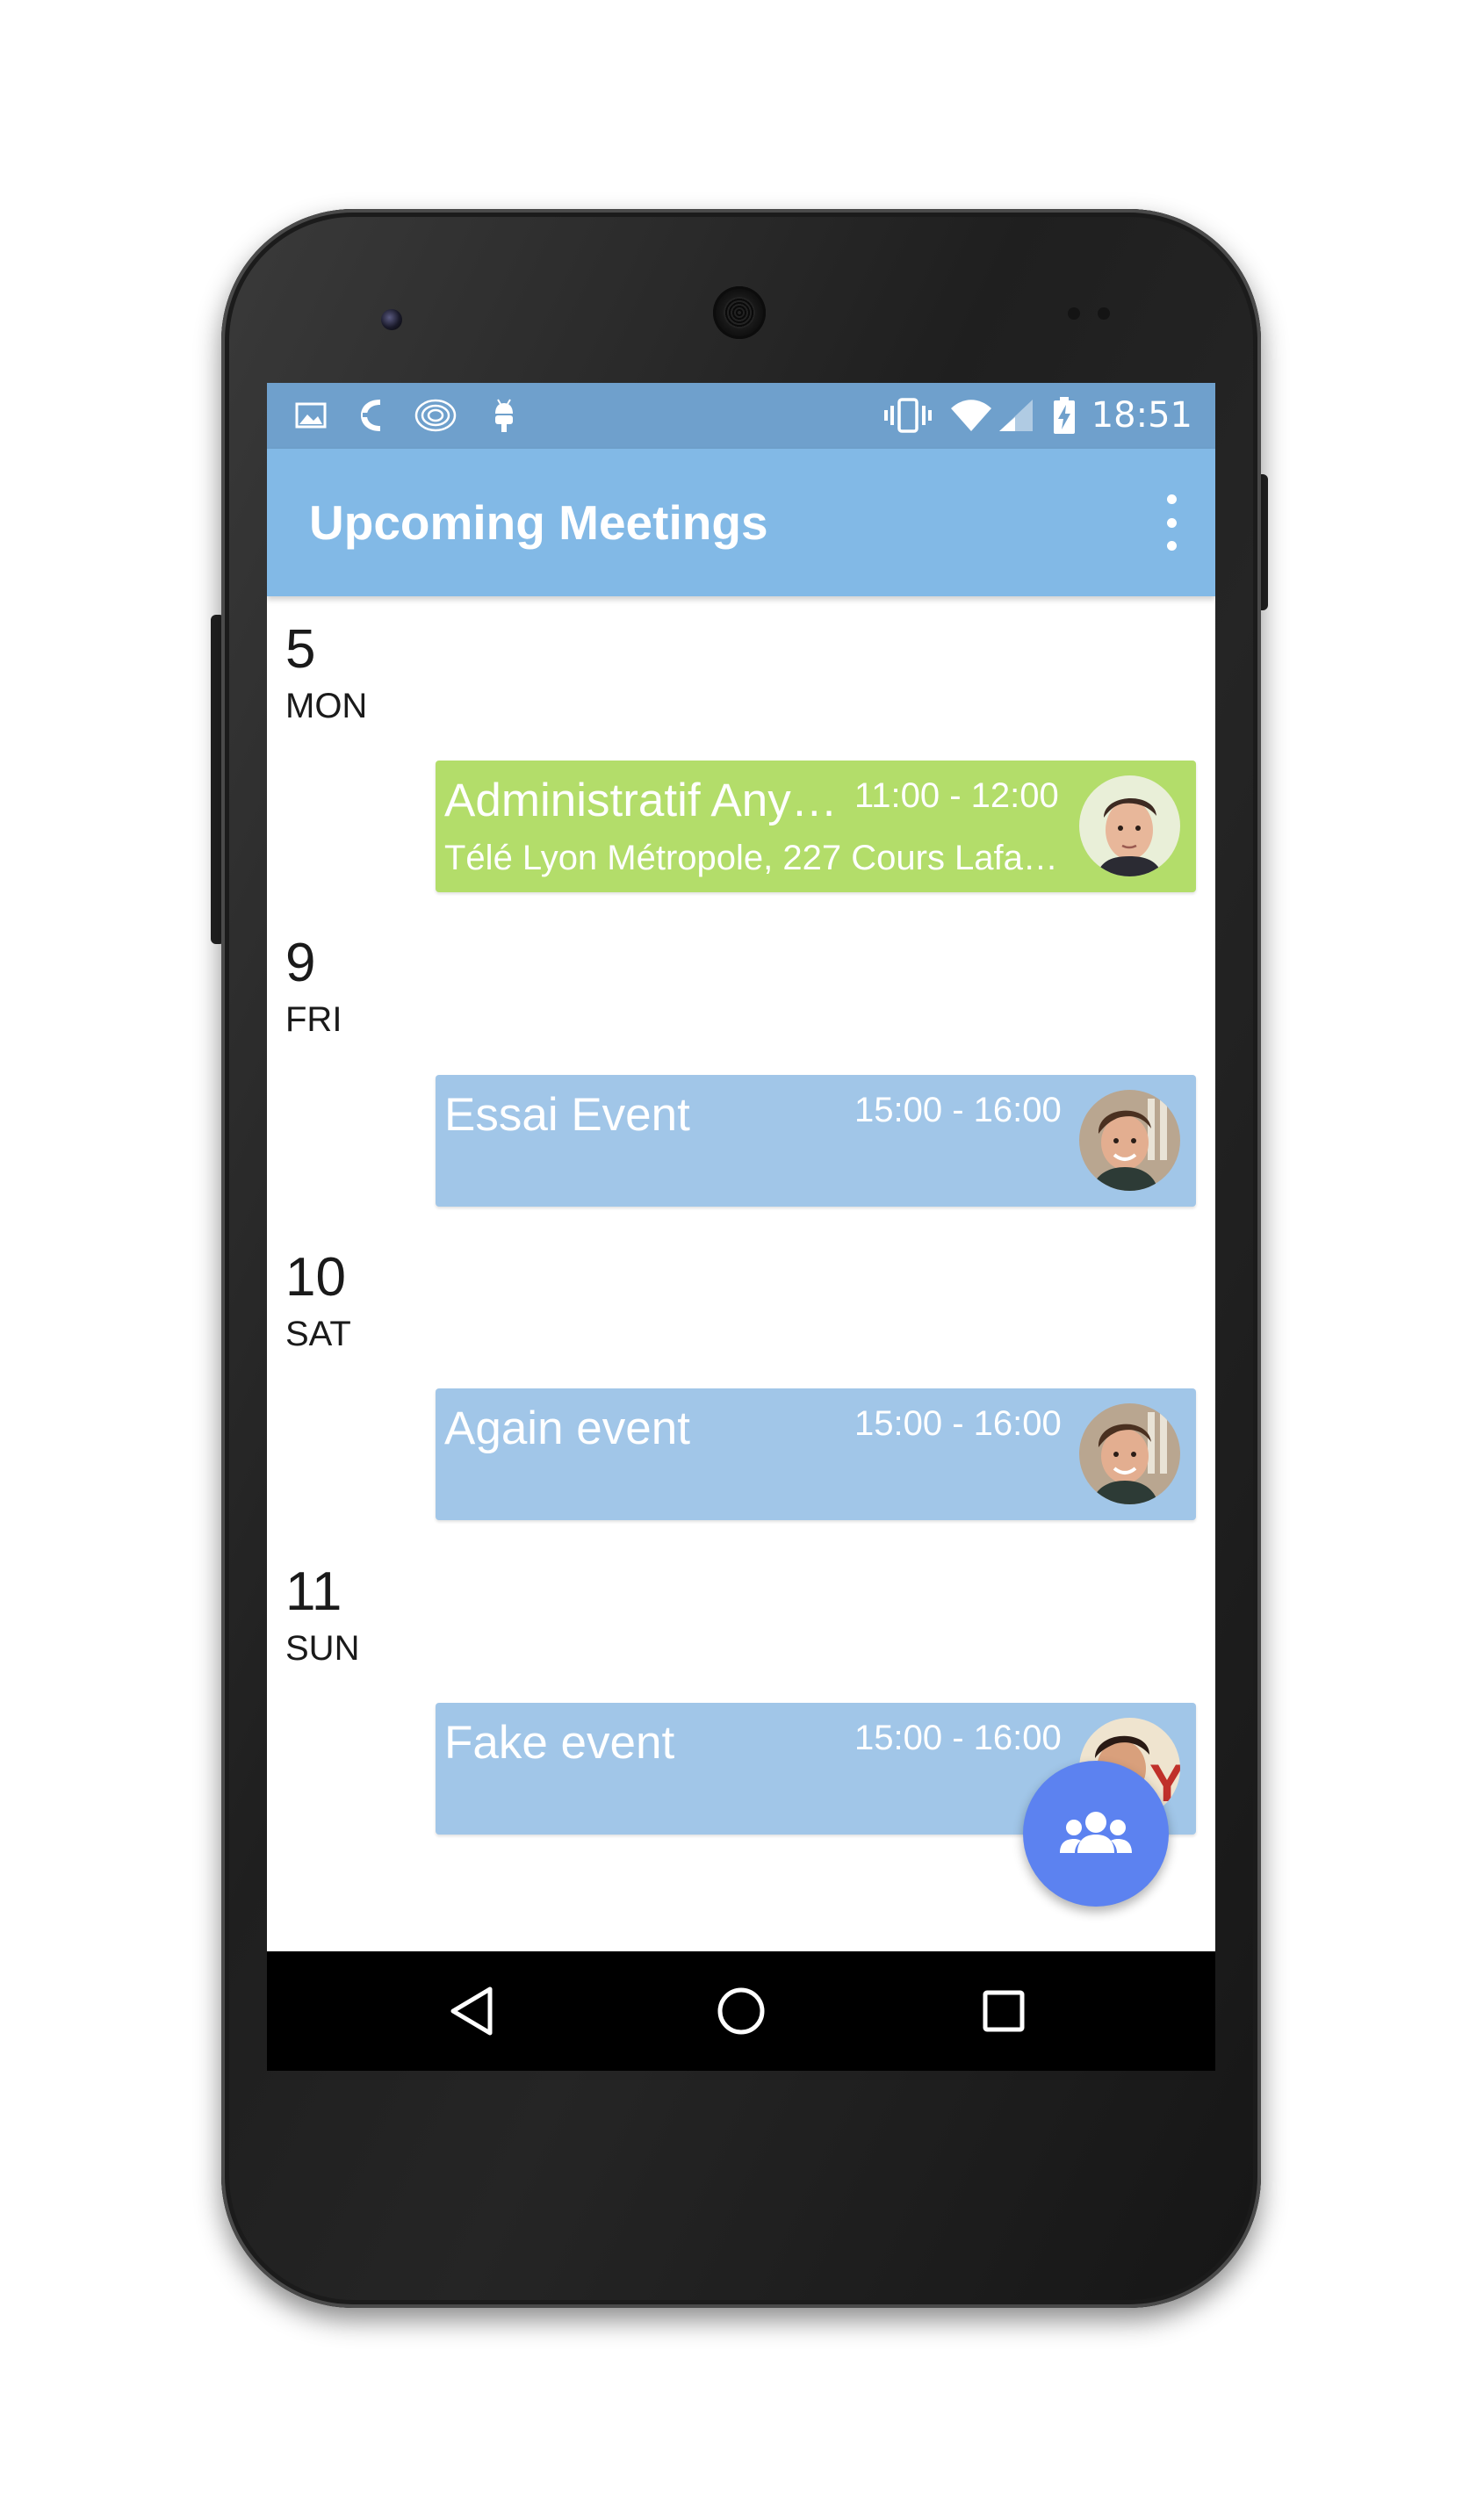 This screenshot has width=1484, height=2509. I want to click on event-card: Again event 15:00 - 16:00, so click(816, 1454).